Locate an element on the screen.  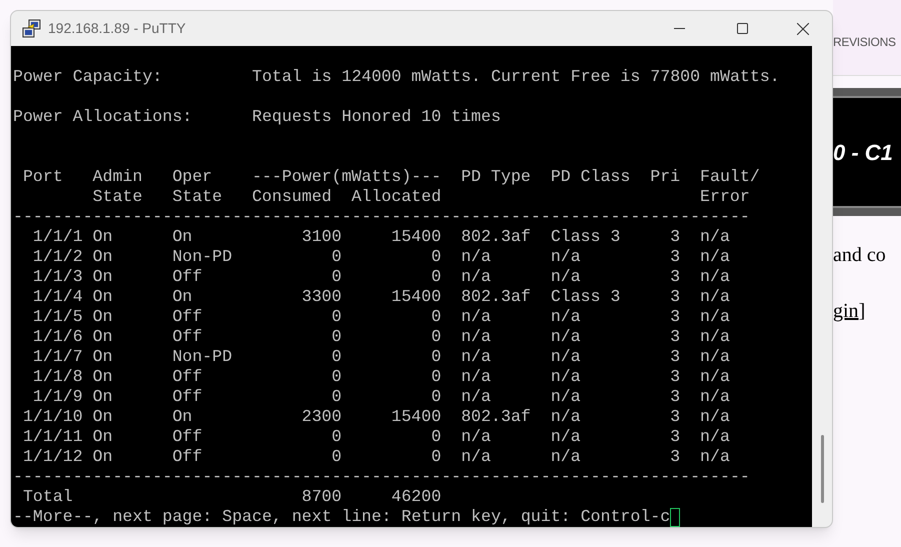
table-cell-text: 1/1/12 is located at coordinates (53, 457).